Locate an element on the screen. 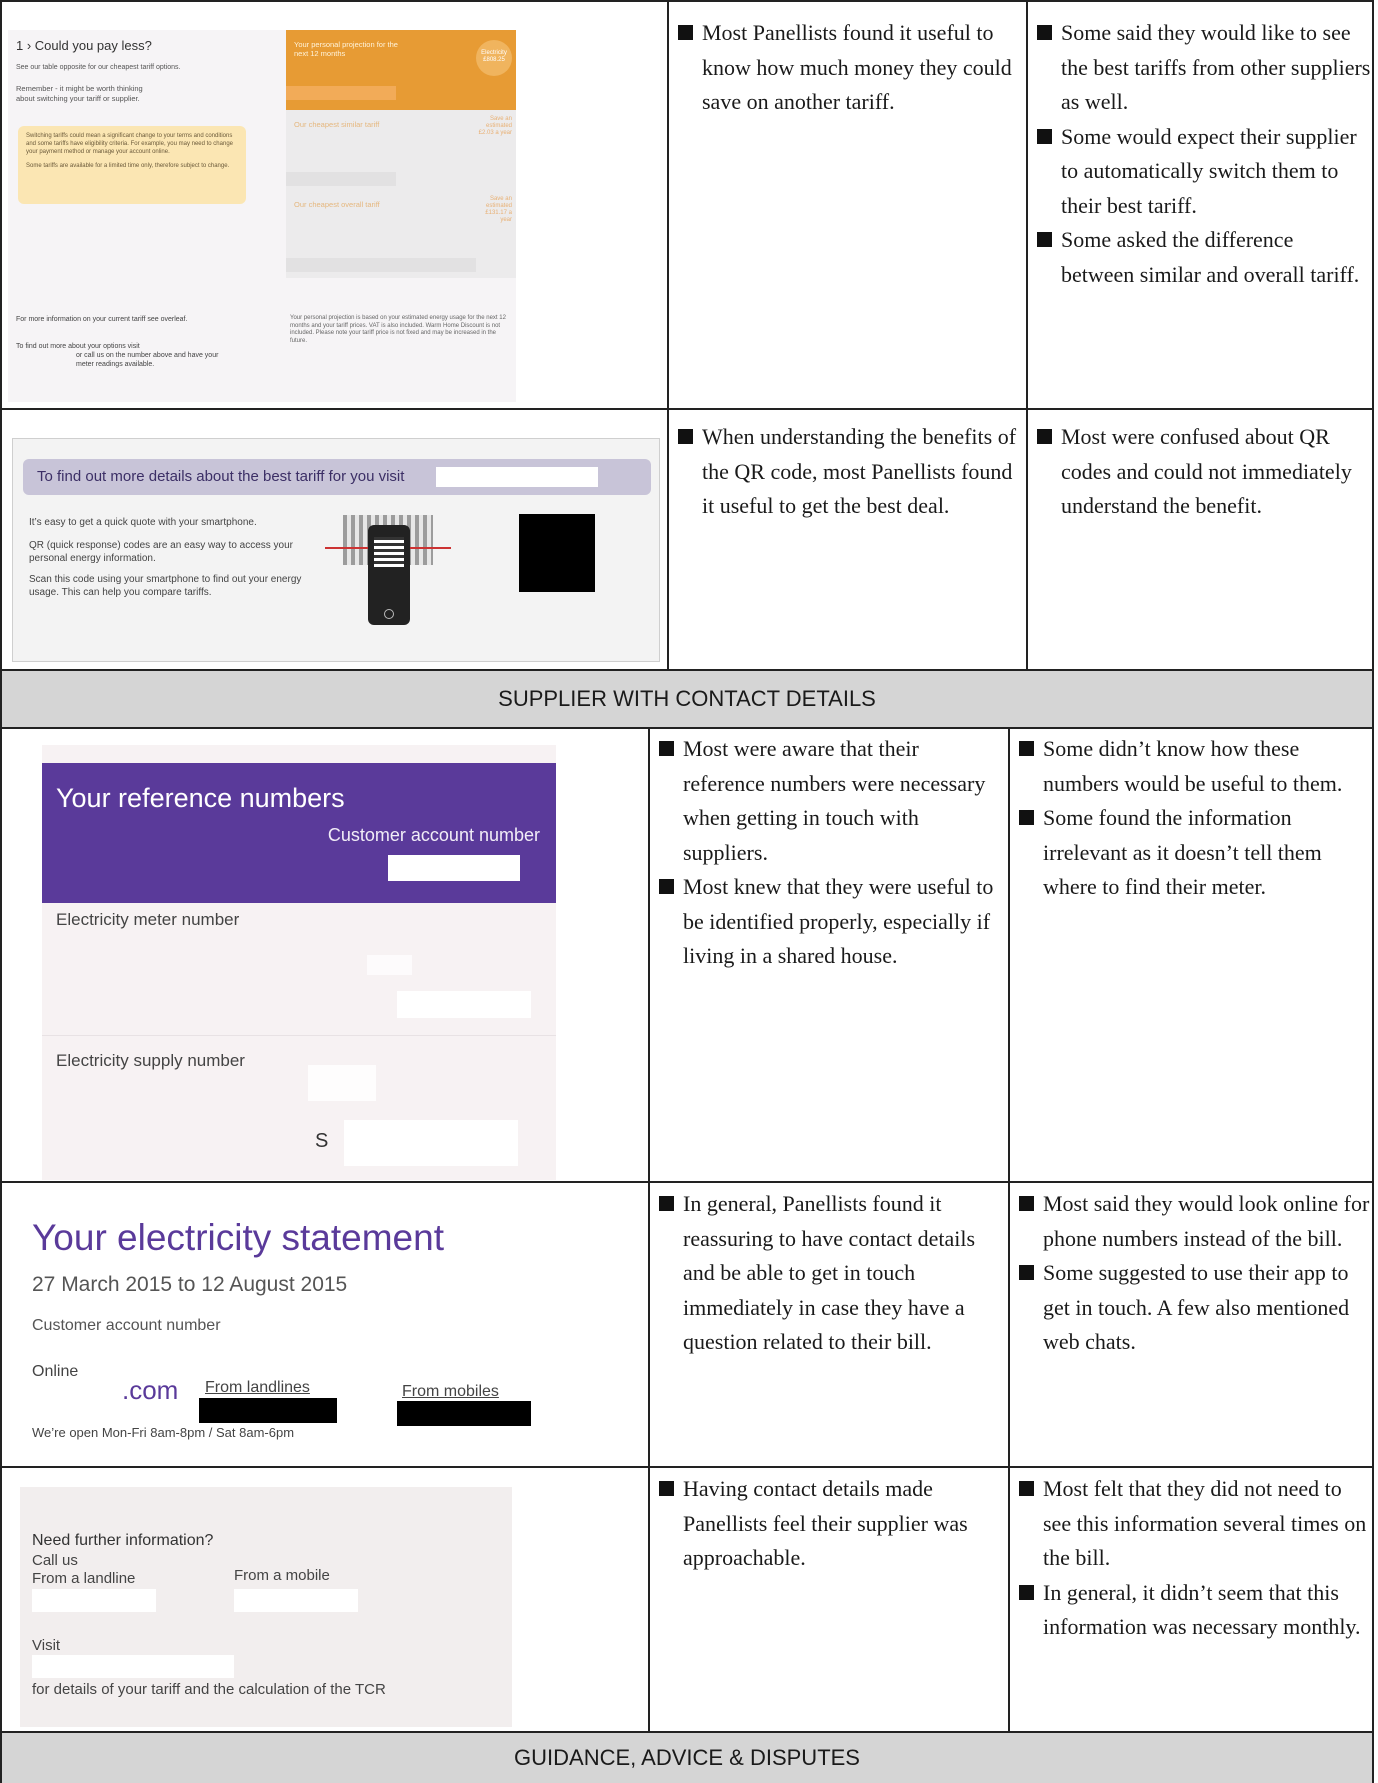 The image size is (1378, 1783). further-info-landline: From a landline is located at coordinates (84, 1578).